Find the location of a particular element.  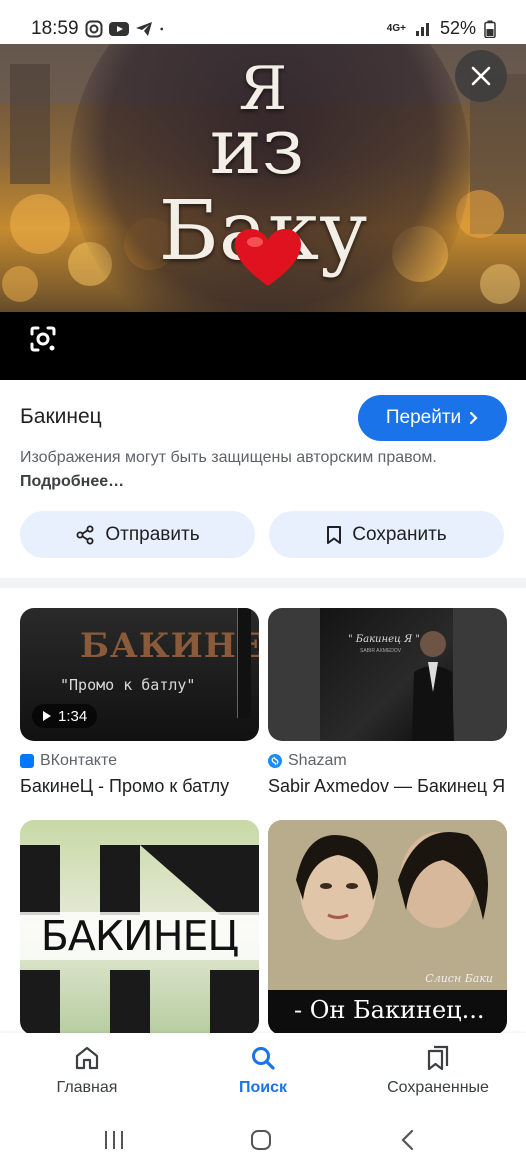

home-button-icon is located at coordinates (261, 1140).